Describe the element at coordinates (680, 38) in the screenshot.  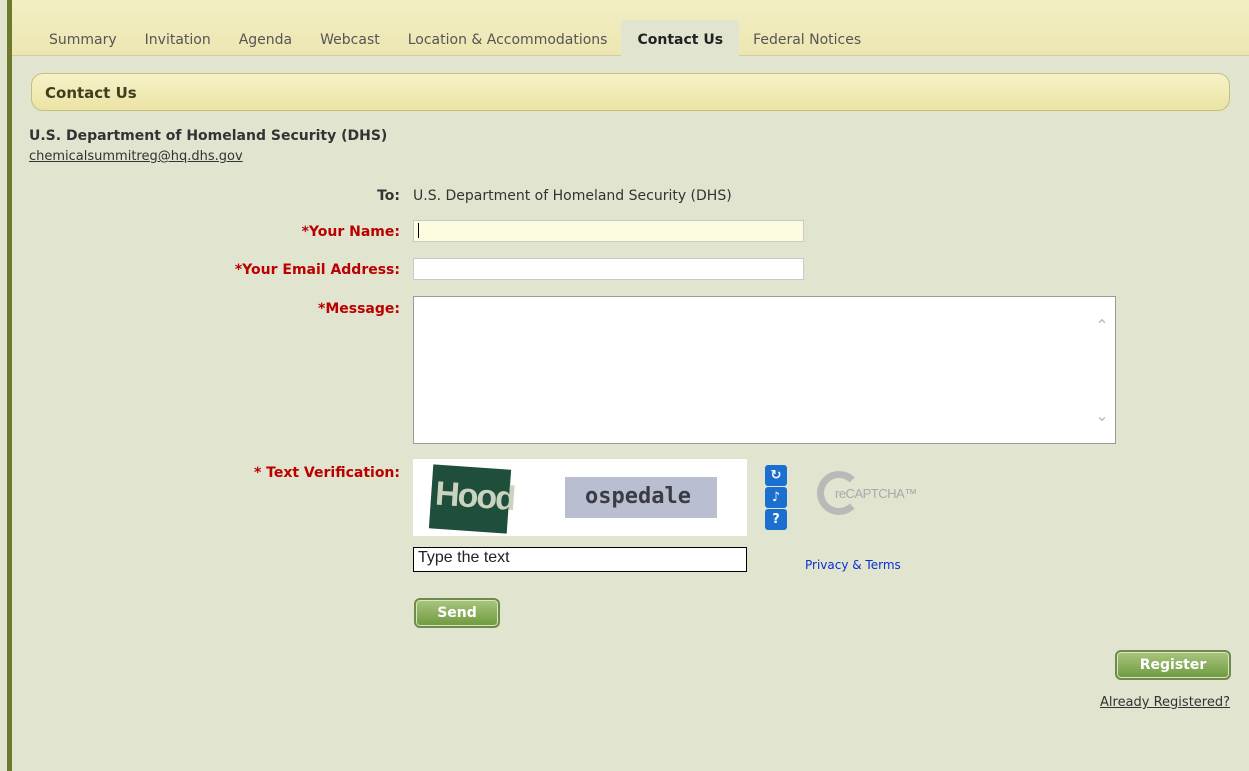
I see `tab-contact-us: Contact Us` at that location.